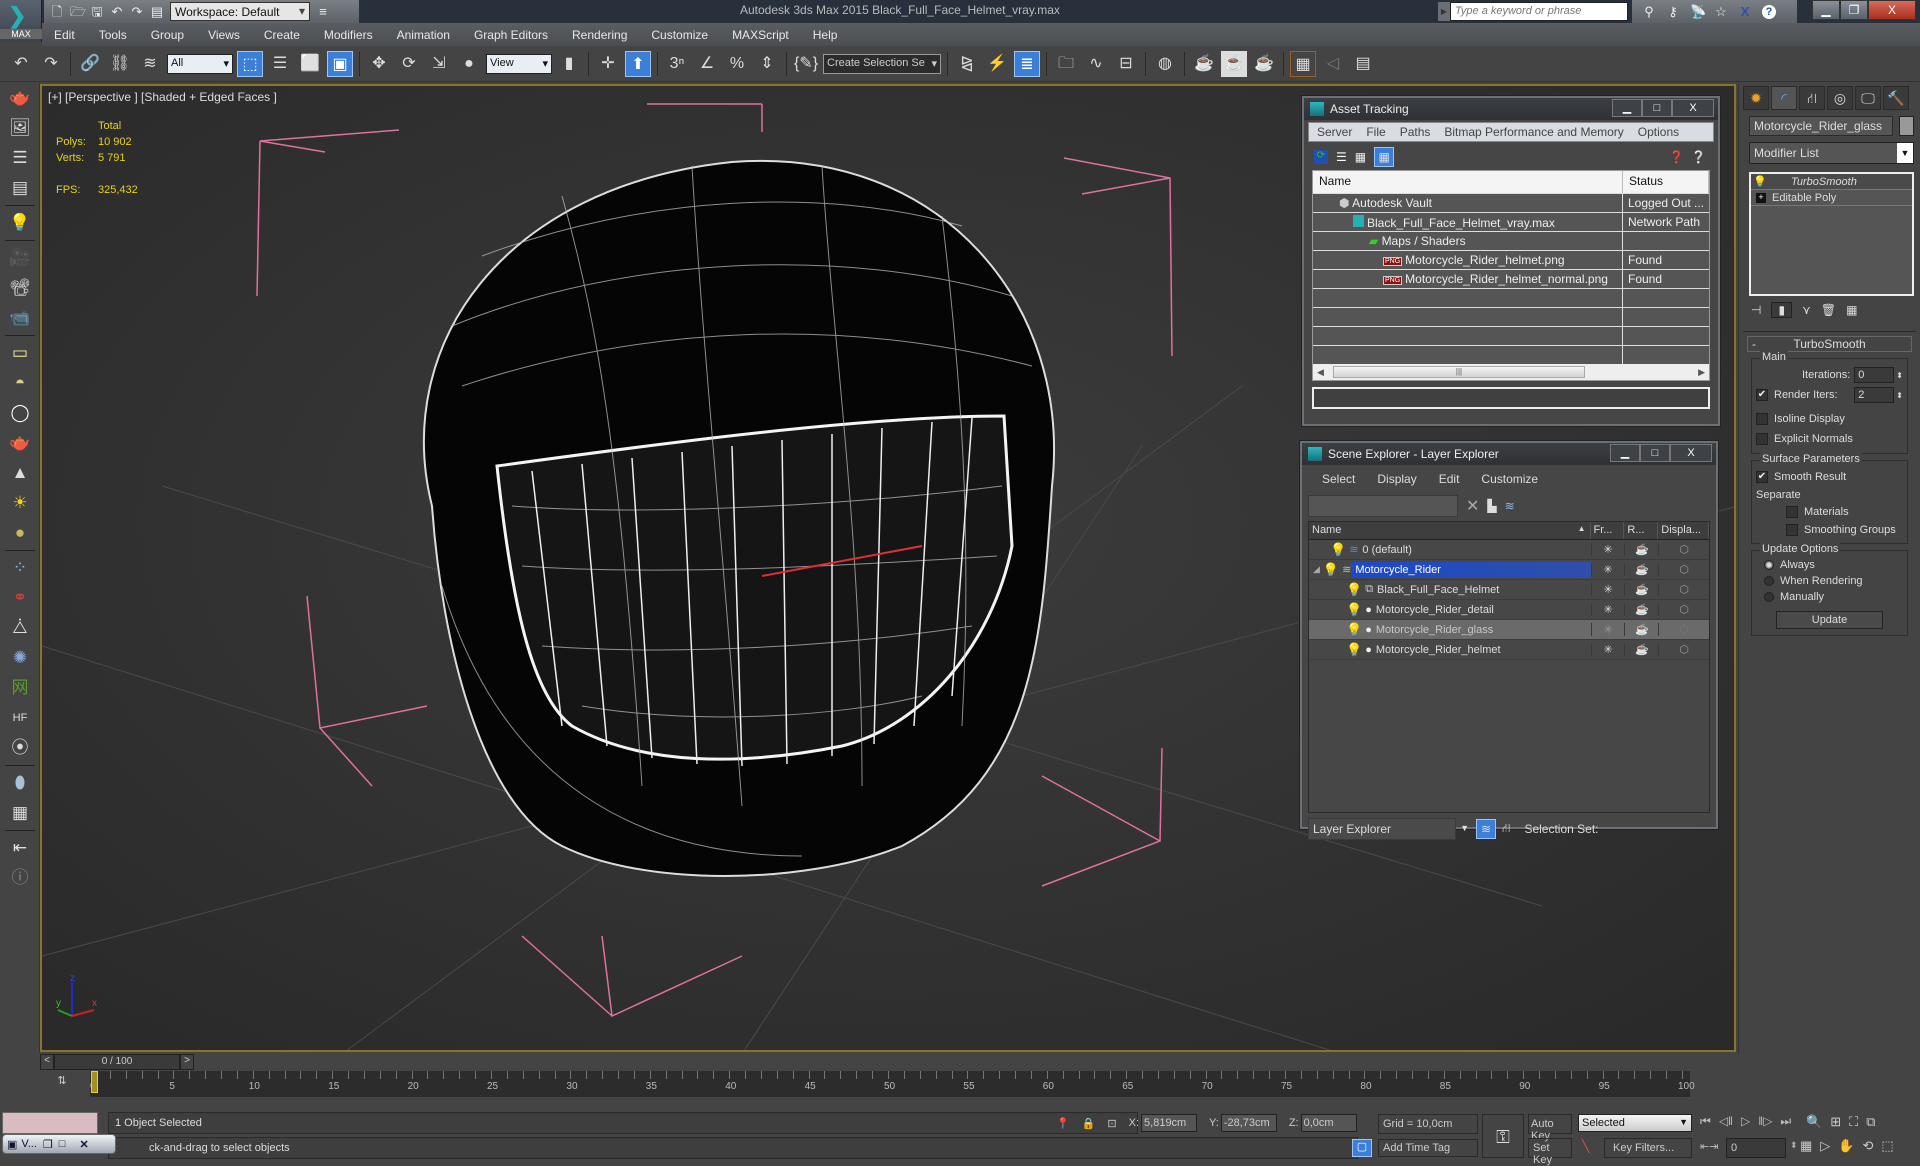  What do you see at coordinates (1831, 198) in the screenshot?
I see `stack-item-editable-poly: + Editable Poly` at bounding box center [1831, 198].